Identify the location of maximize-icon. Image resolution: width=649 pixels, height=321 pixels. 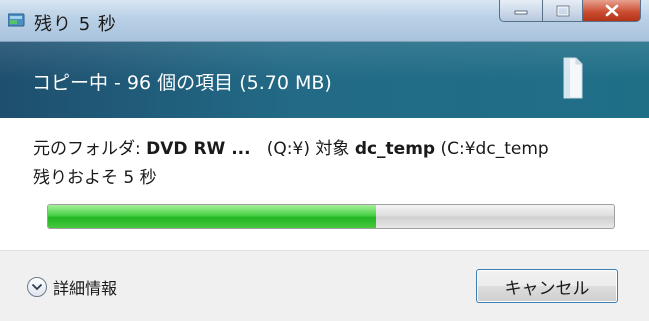
(562, 10).